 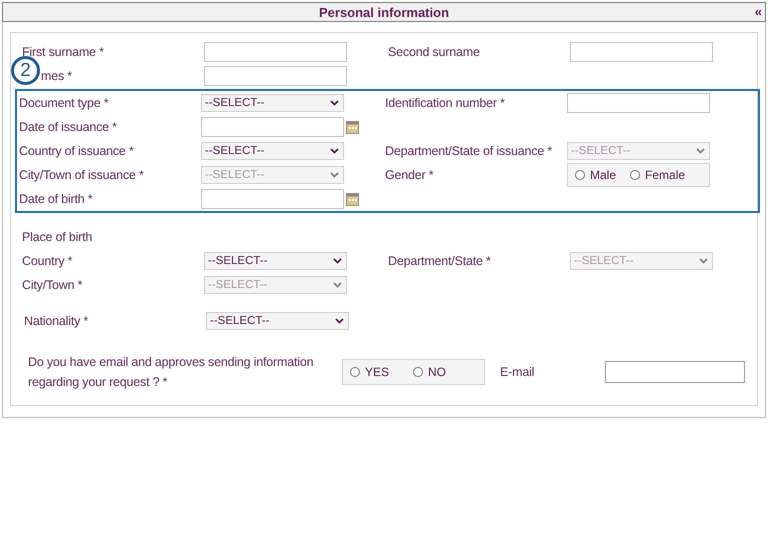 What do you see at coordinates (81, 175) in the screenshot?
I see `field-label: City/Town of issuance *` at bounding box center [81, 175].